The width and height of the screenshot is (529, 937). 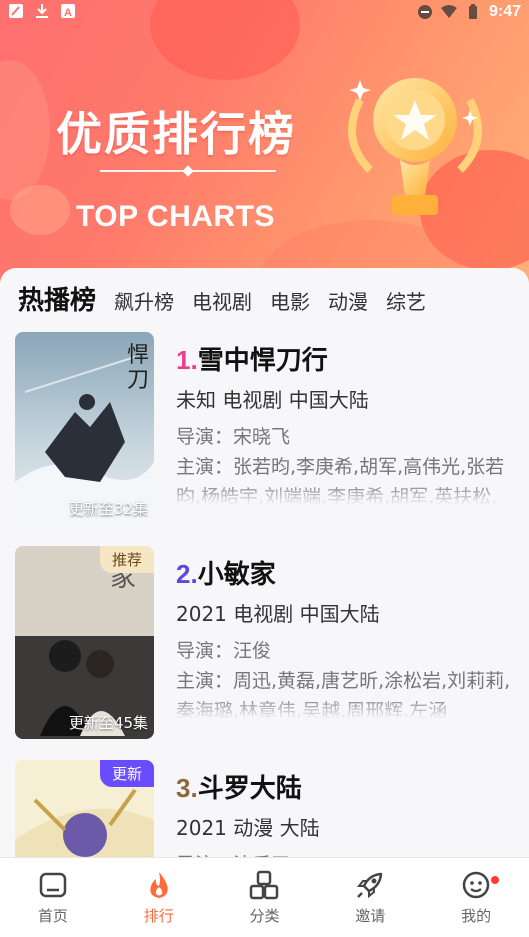 What do you see at coordinates (476, 916) in the screenshot?
I see `nav-label: 我的` at bounding box center [476, 916].